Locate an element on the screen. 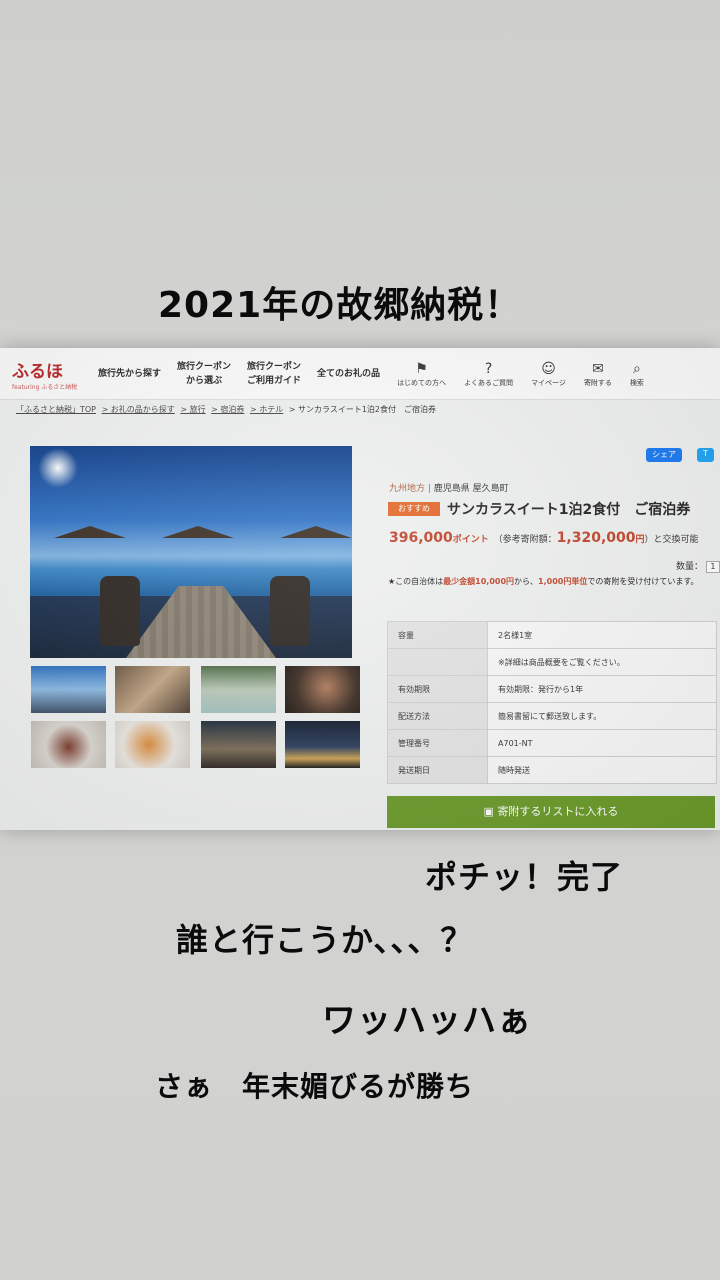  note-text-a: ★この自治体は is located at coordinates (416, 581).